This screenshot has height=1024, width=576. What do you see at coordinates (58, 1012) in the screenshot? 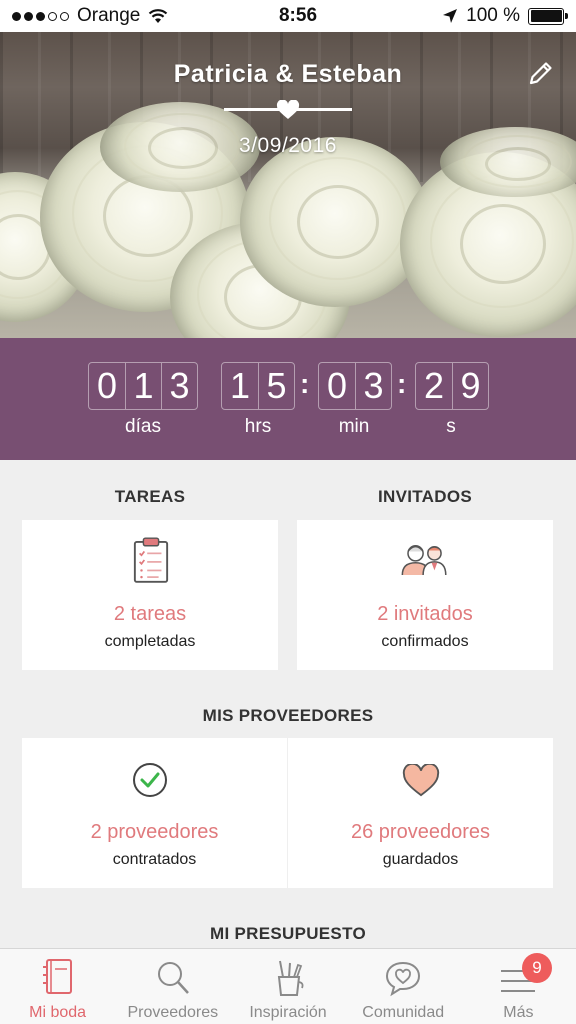
I see `tab-label: Mi boda` at bounding box center [58, 1012].